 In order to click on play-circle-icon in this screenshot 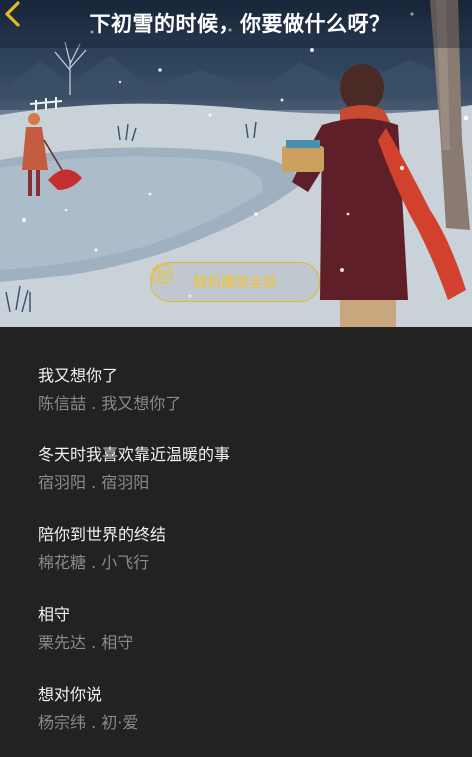, I will do `click(162, 274)`.